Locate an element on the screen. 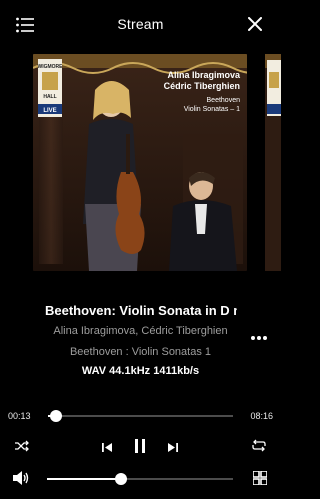 The width and height of the screenshot is (320, 499). volume-knob is located at coordinates (121, 479).